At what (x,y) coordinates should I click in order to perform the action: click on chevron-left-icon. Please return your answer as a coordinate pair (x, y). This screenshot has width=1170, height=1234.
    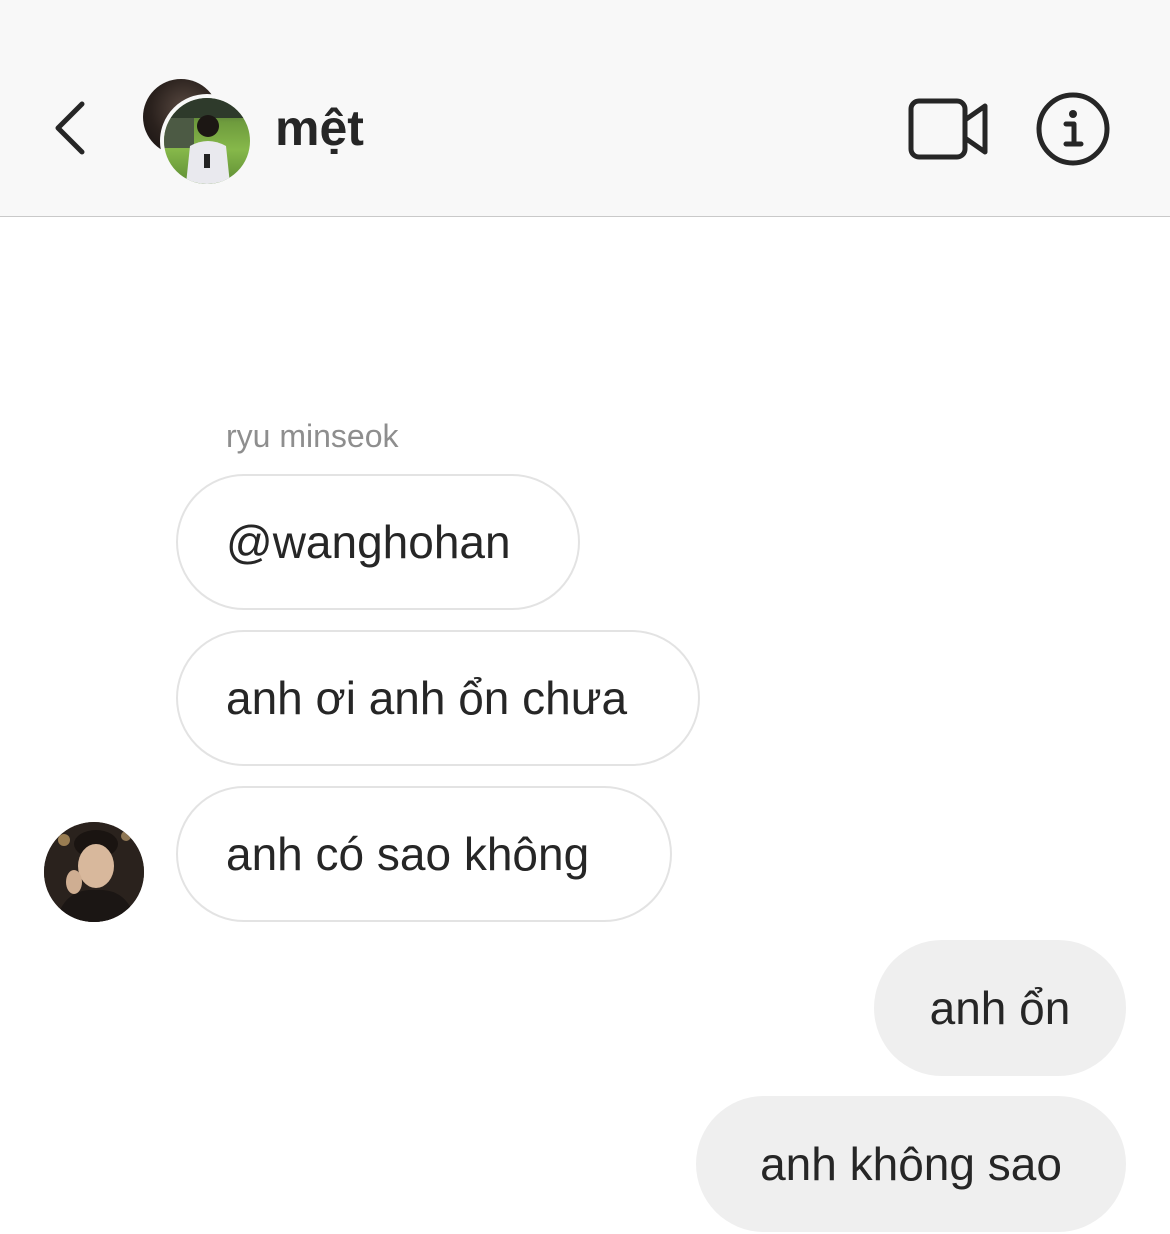
    Looking at the image, I should click on (70, 128).